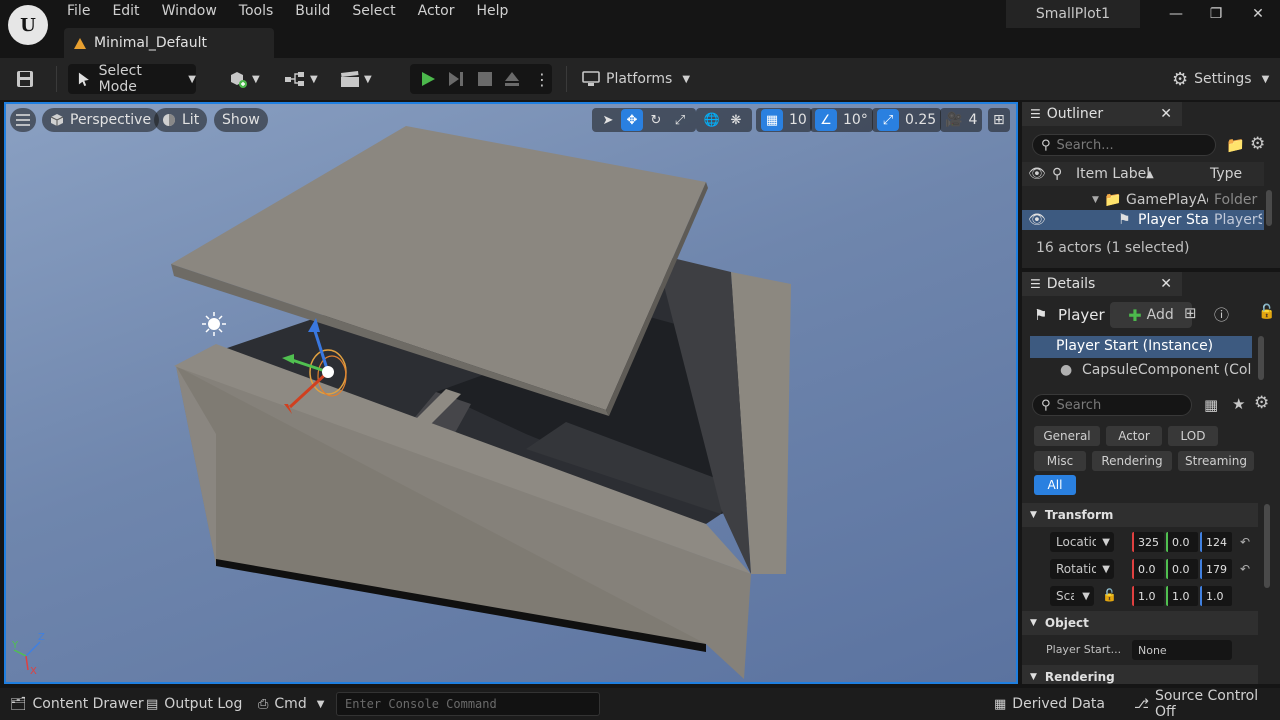 This screenshot has width=1280, height=720. What do you see at coordinates (78, 12) in the screenshot?
I see `menu-file: File` at bounding box center [78, 12].